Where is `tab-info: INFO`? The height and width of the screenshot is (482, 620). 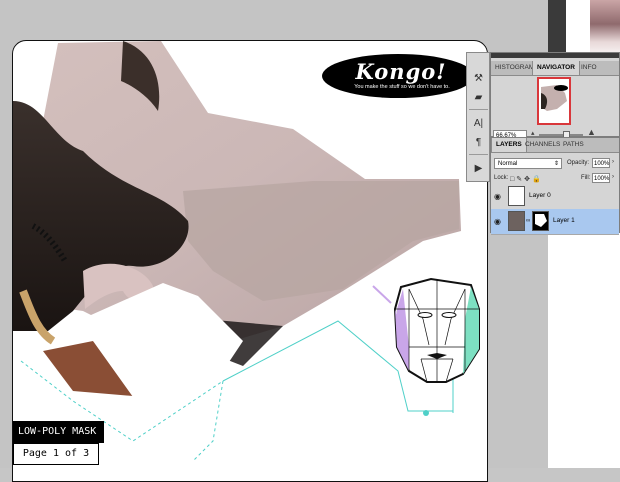 tab-info: INFO is located at coordinates (589, 68).